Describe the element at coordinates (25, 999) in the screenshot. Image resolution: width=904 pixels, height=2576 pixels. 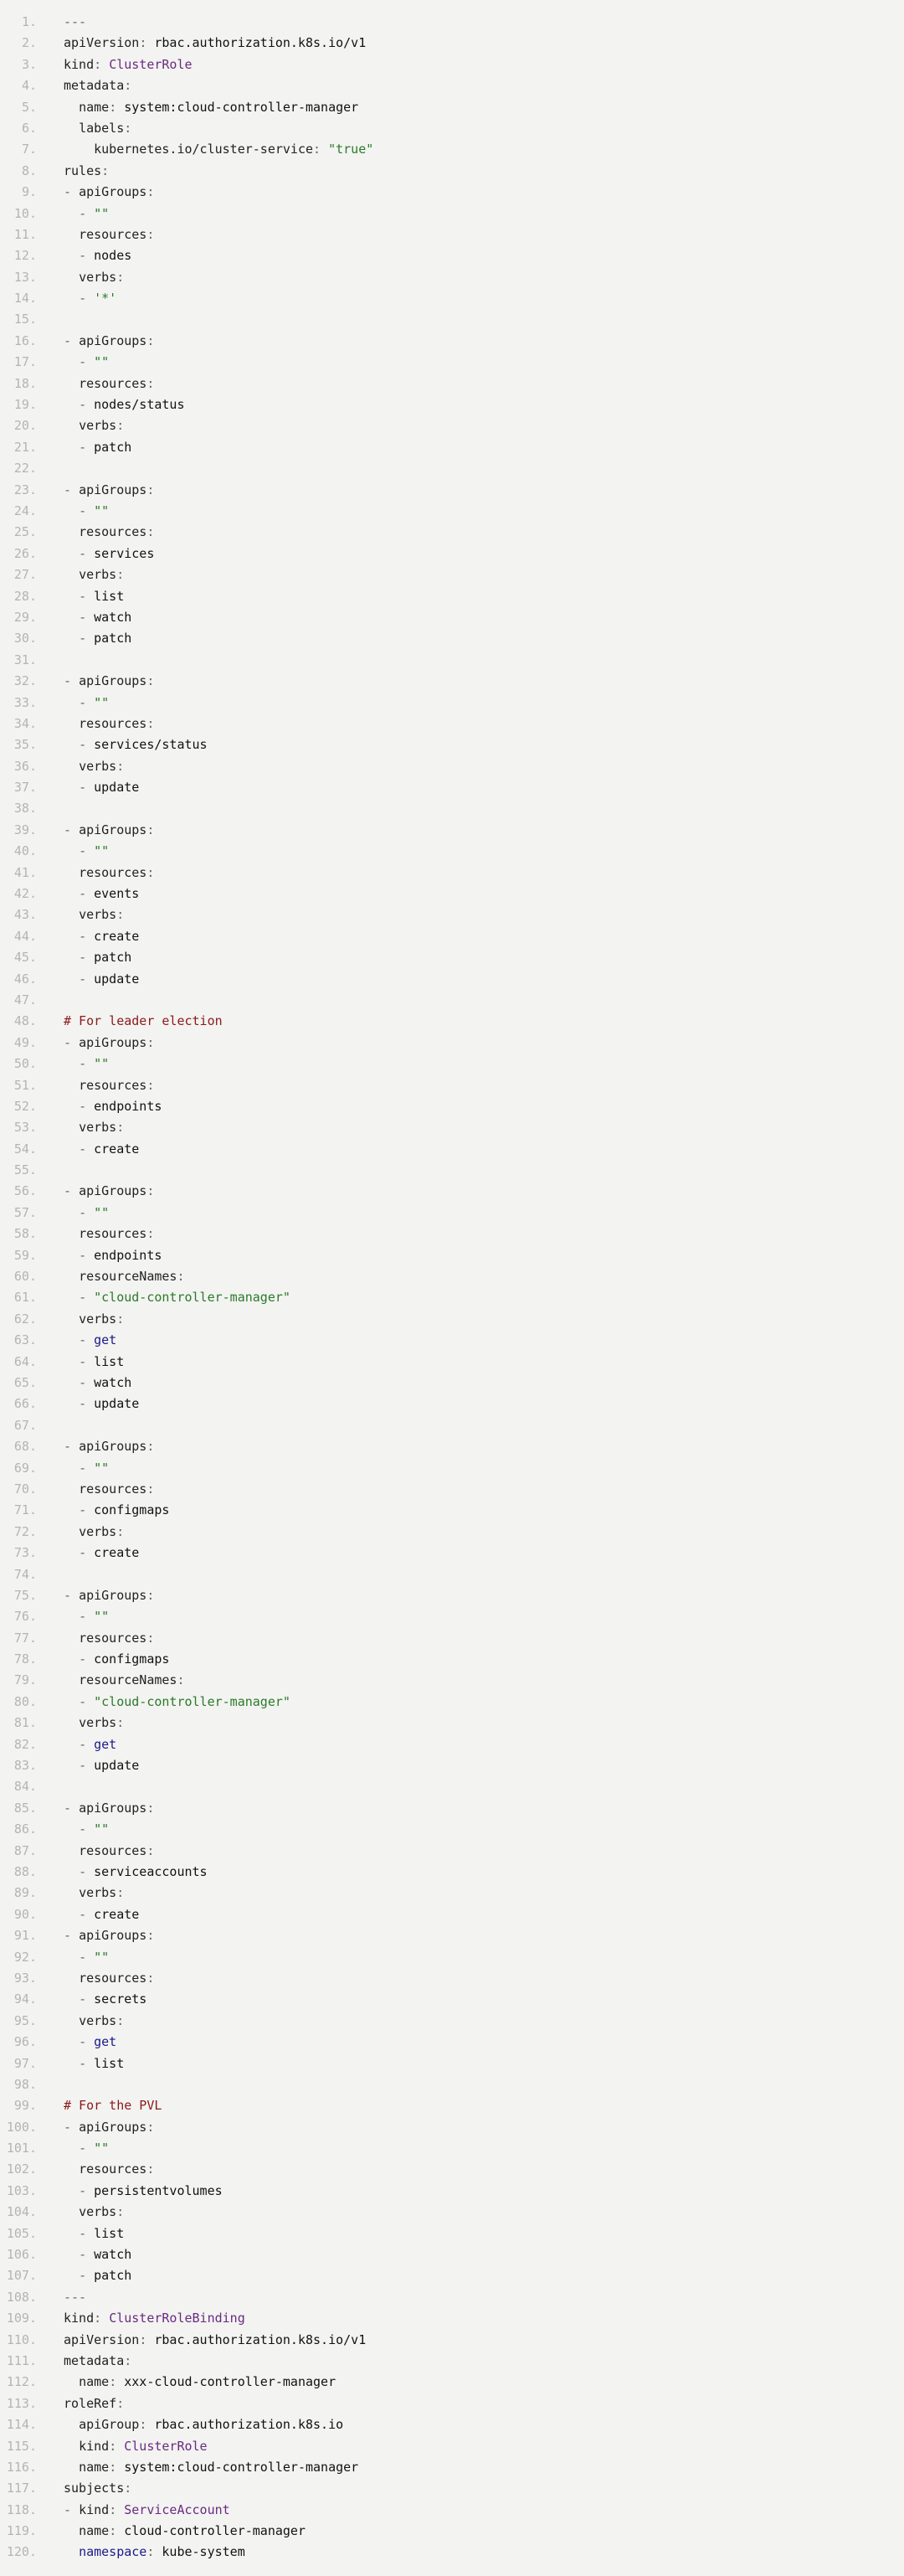
I see `line-number: 47.` at that location.